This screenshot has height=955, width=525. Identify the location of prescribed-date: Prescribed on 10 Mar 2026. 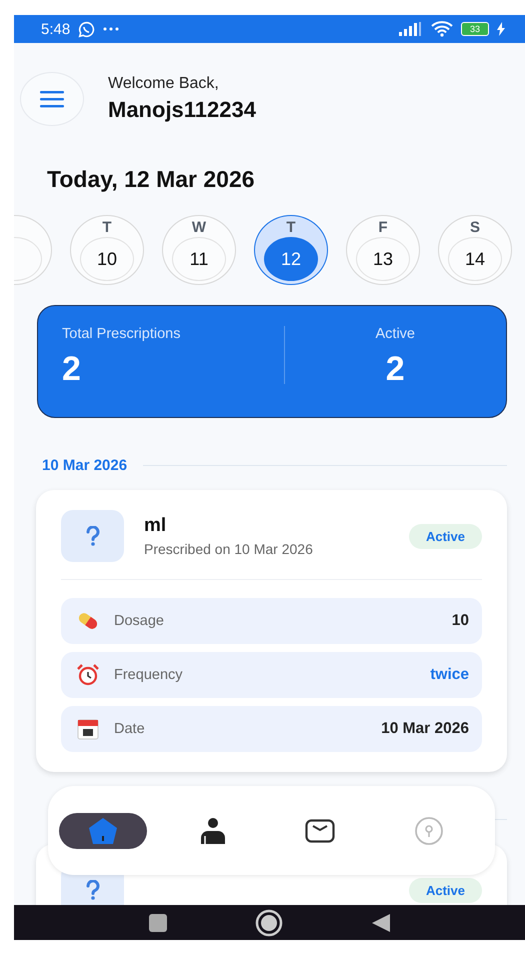
(229, 549).